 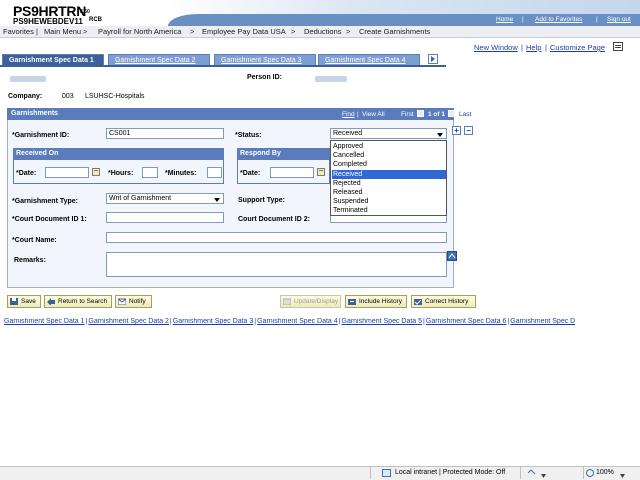 What do you see at coordinates (496, 47) in the screenshot?
I see `new-window-link: New Window` at bounding box center [496, 47].